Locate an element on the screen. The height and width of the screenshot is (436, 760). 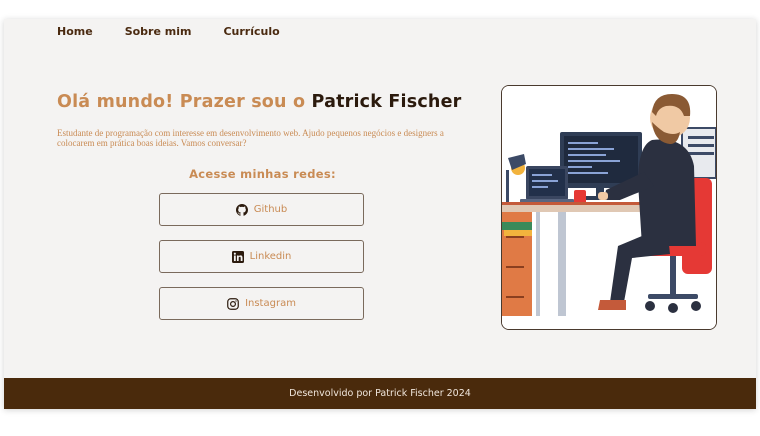
page-footer: Desenvolvido por Patrick Fischer 2024 is located at coordinates (380, 393).